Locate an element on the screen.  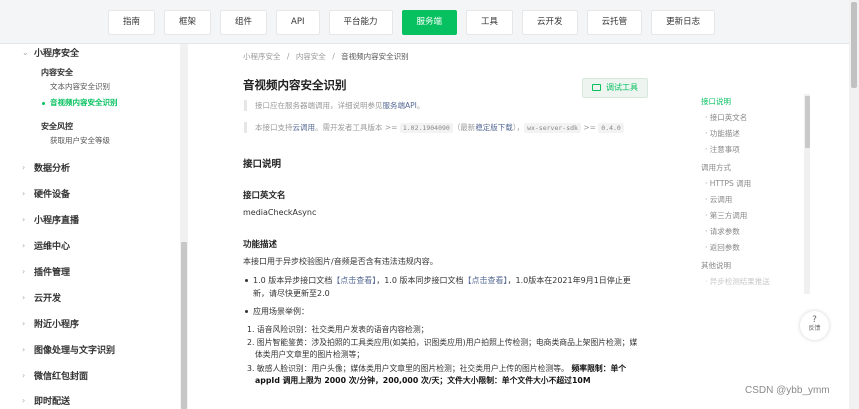
top-nav-item: 云托管 is located at coordinates (614, 22).